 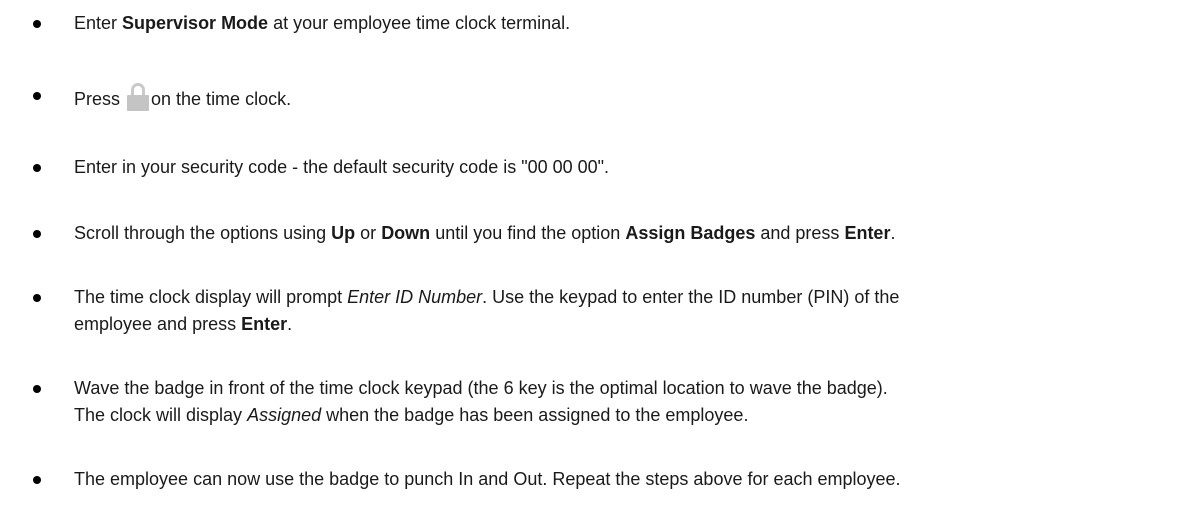 What do you see at coordinates (221, 99) in the screenshot?
I see `text-run: on the time clock.` at bounding box center [221, 99].